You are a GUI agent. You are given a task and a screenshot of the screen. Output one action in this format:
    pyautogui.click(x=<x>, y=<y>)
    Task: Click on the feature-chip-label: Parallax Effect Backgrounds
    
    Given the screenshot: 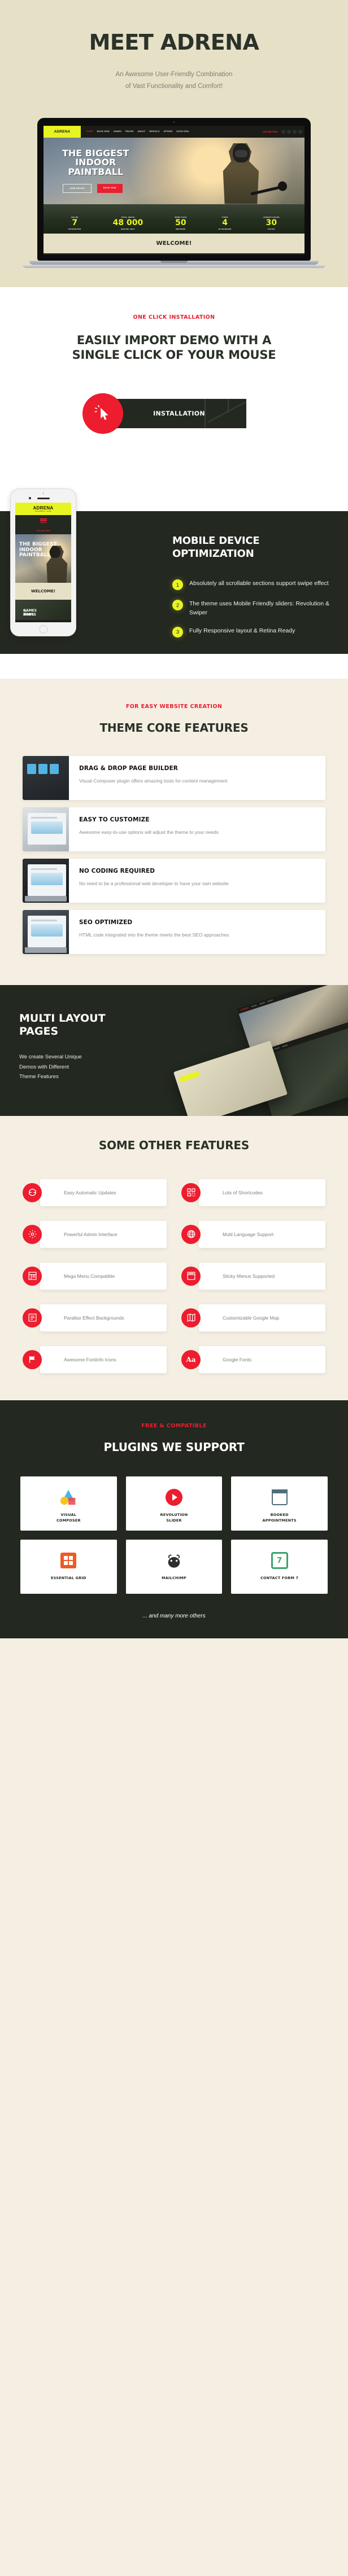 What is the action you would take?
    pyautogui.click(x=94, y=1318)
    